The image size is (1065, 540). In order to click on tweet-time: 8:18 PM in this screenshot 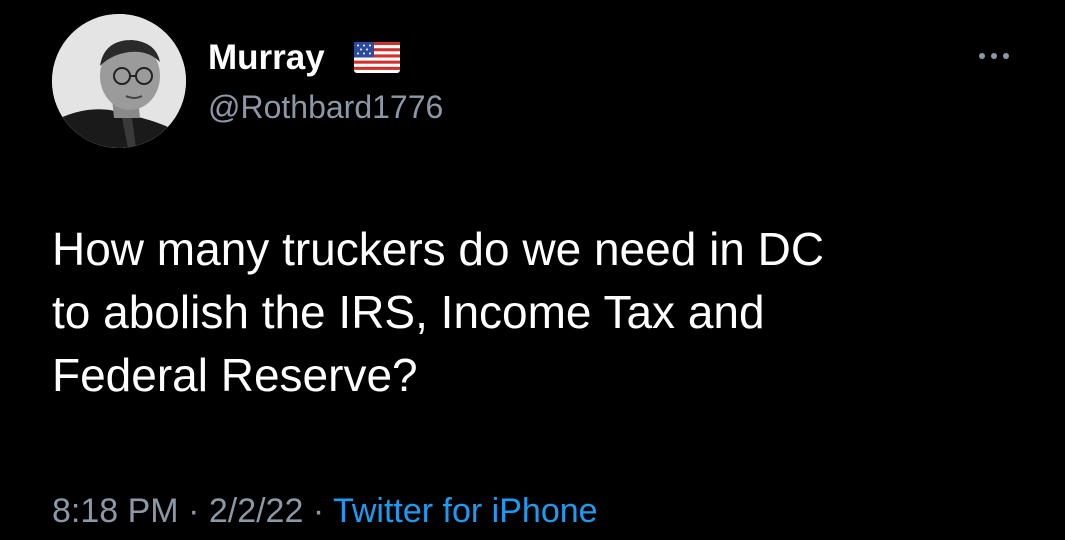, I will do `click(115, 511)`.